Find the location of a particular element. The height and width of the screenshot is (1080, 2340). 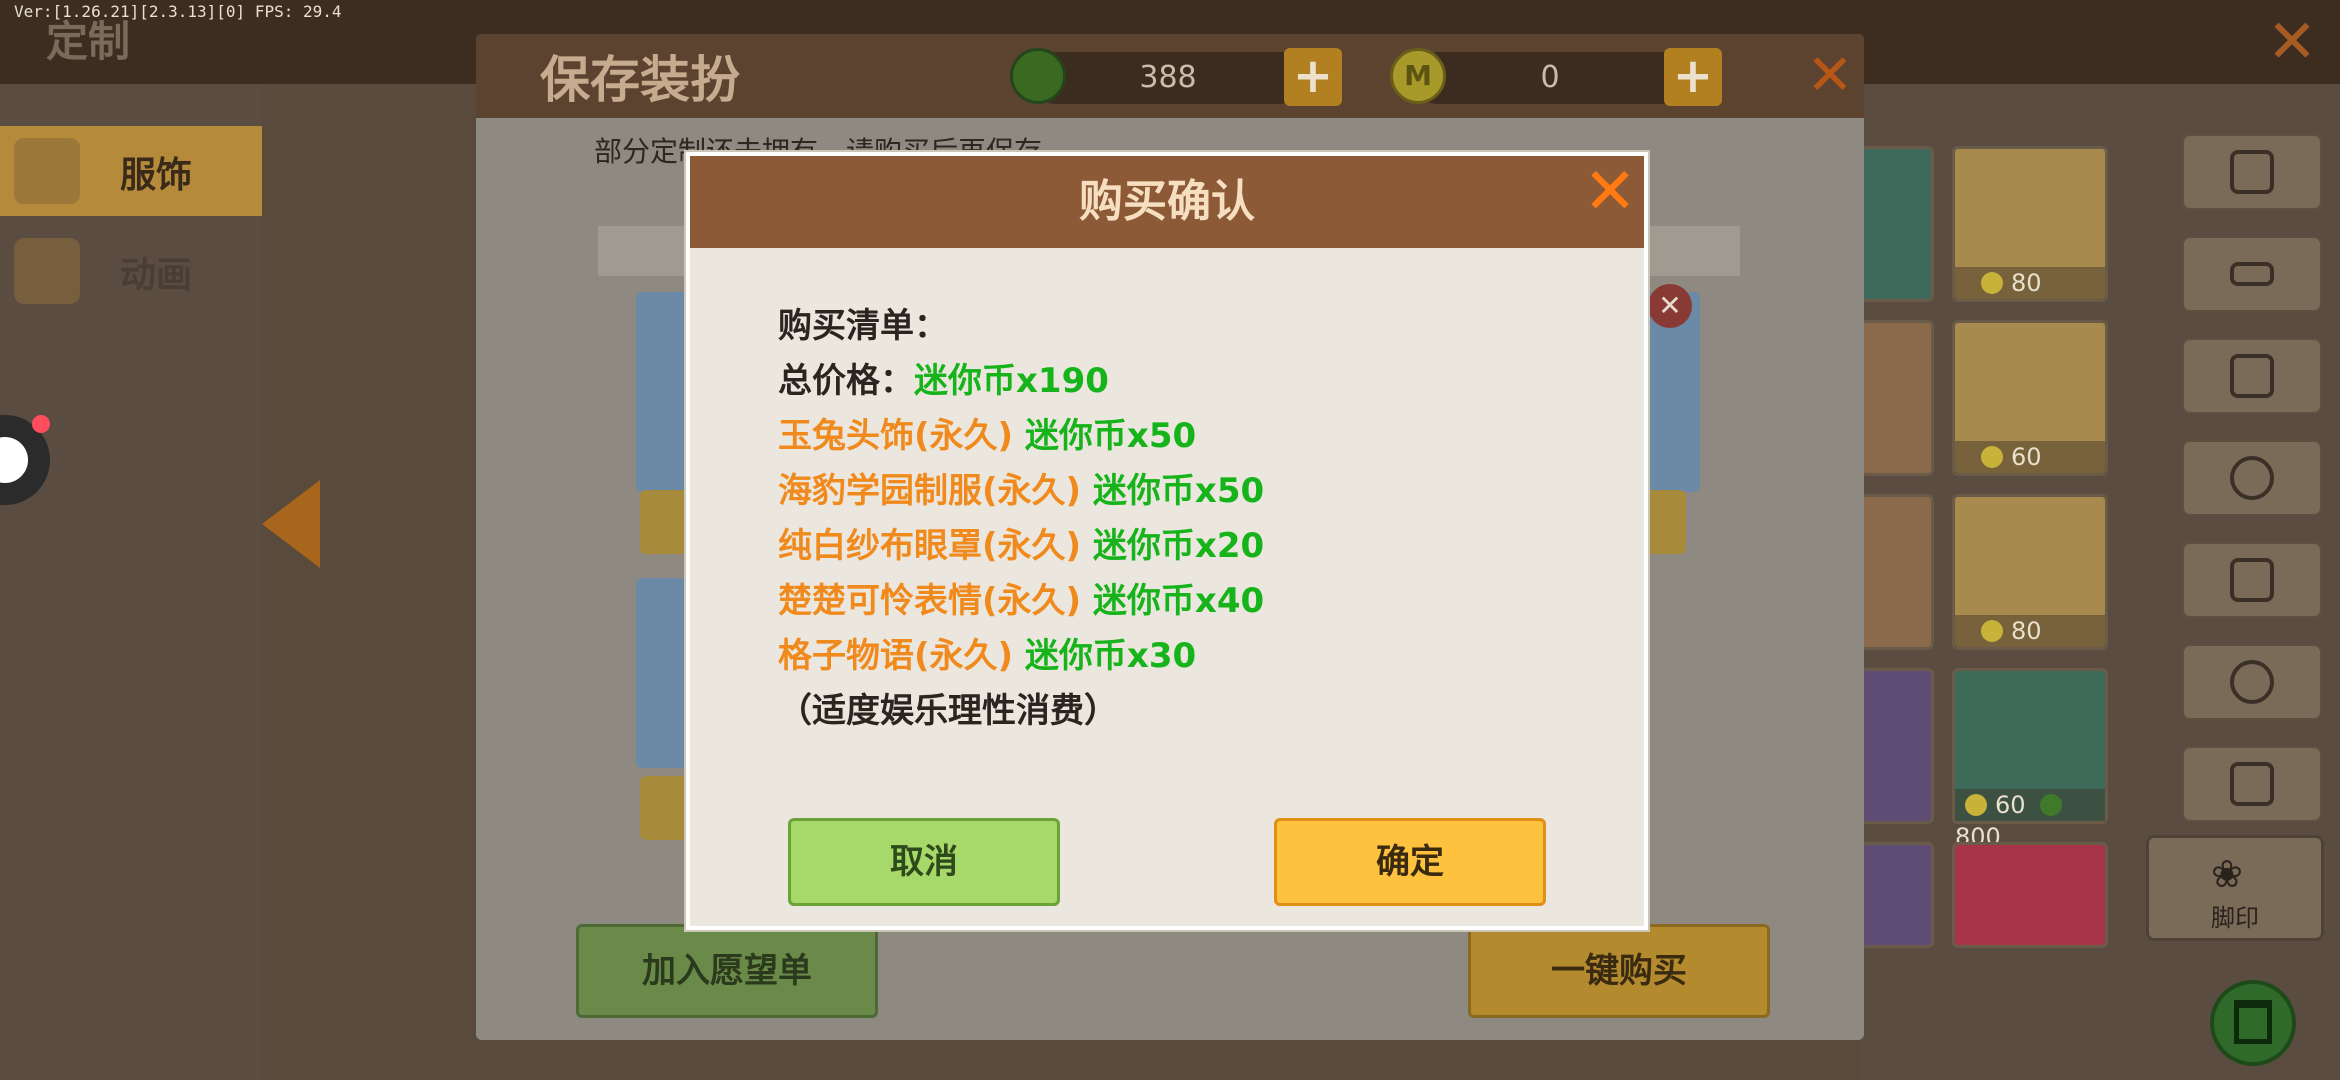

category-pants-button is located at coordinates (2252, 580).